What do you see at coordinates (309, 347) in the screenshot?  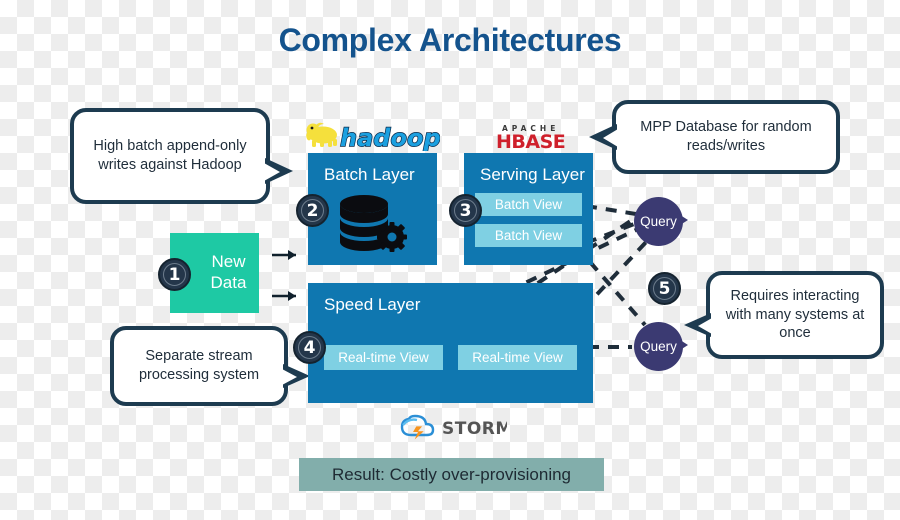 I see `step-badge-4: 4` at bounding box center [309, 347].